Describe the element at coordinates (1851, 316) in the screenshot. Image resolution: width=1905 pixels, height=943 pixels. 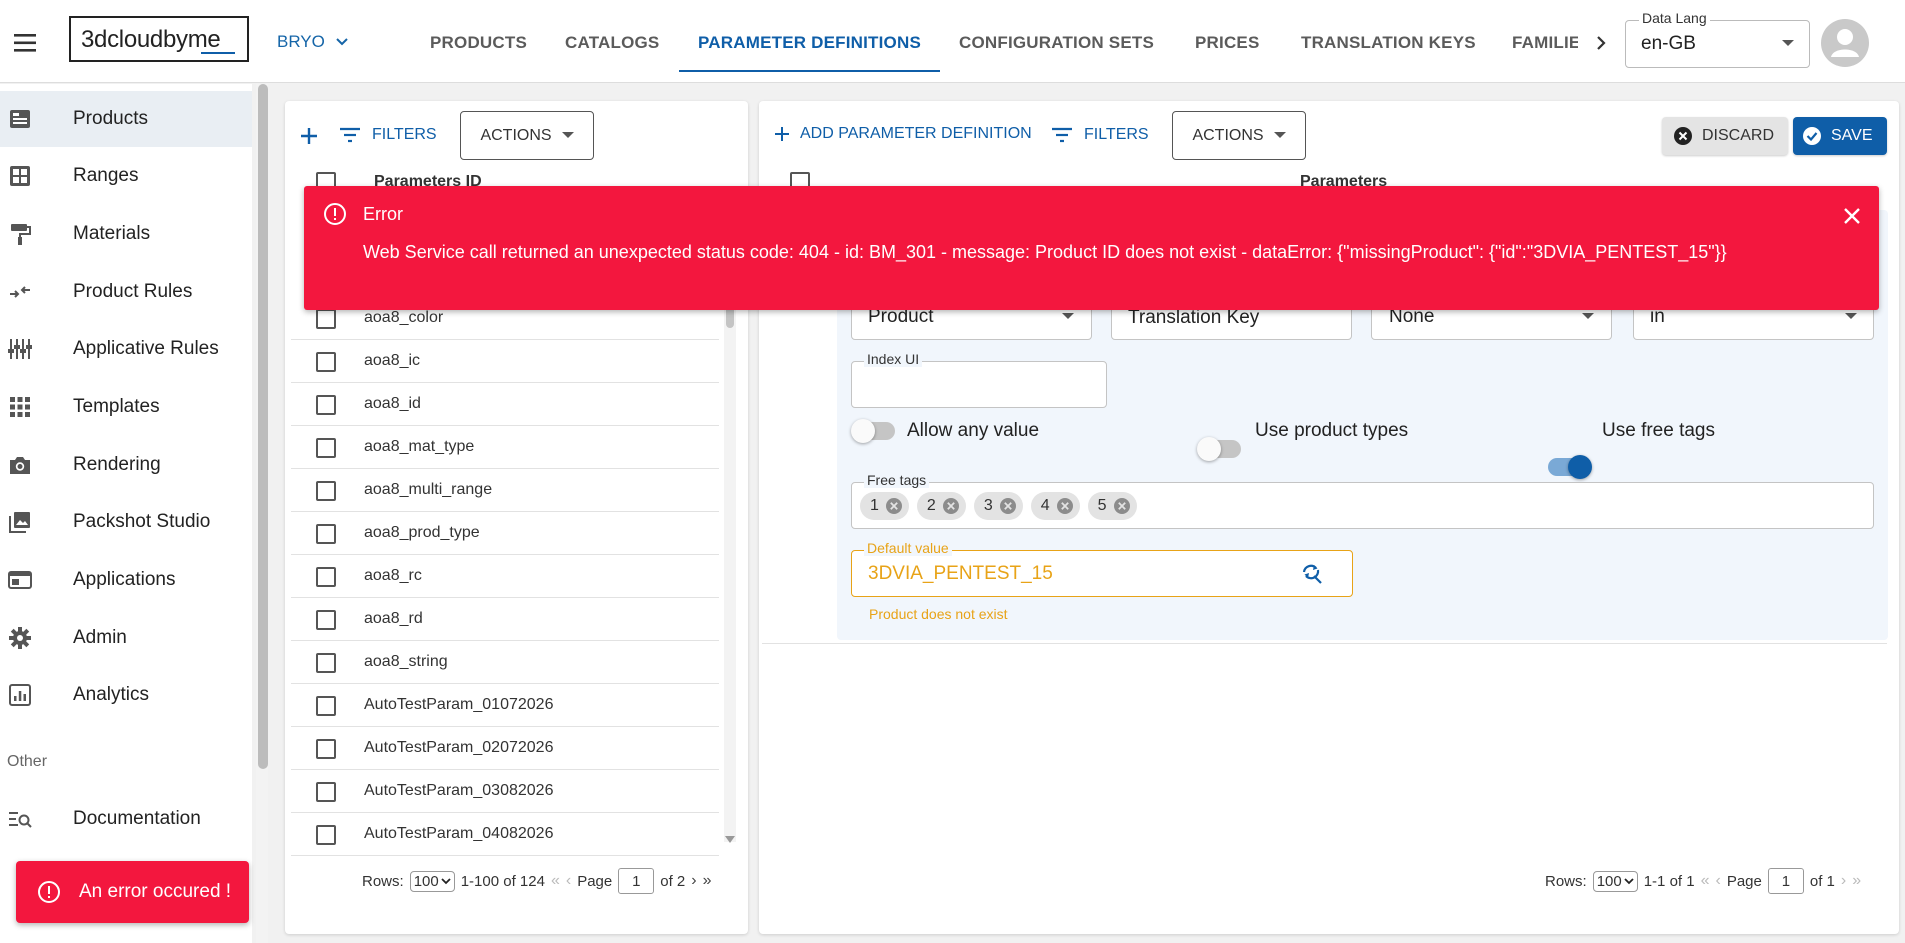
I see `caret-down-icon` at that location.